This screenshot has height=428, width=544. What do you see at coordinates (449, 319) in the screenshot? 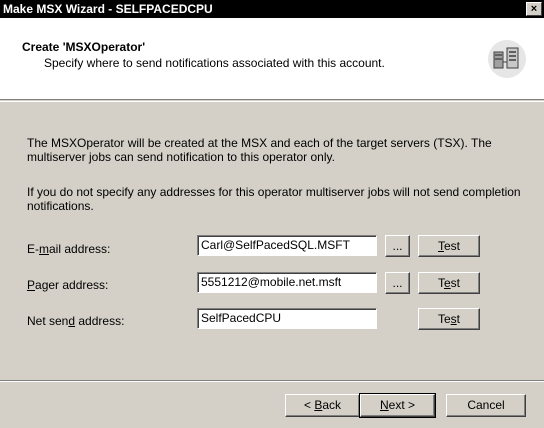
I see `netsend-test-button: Test` at bounding box center [449, 319].